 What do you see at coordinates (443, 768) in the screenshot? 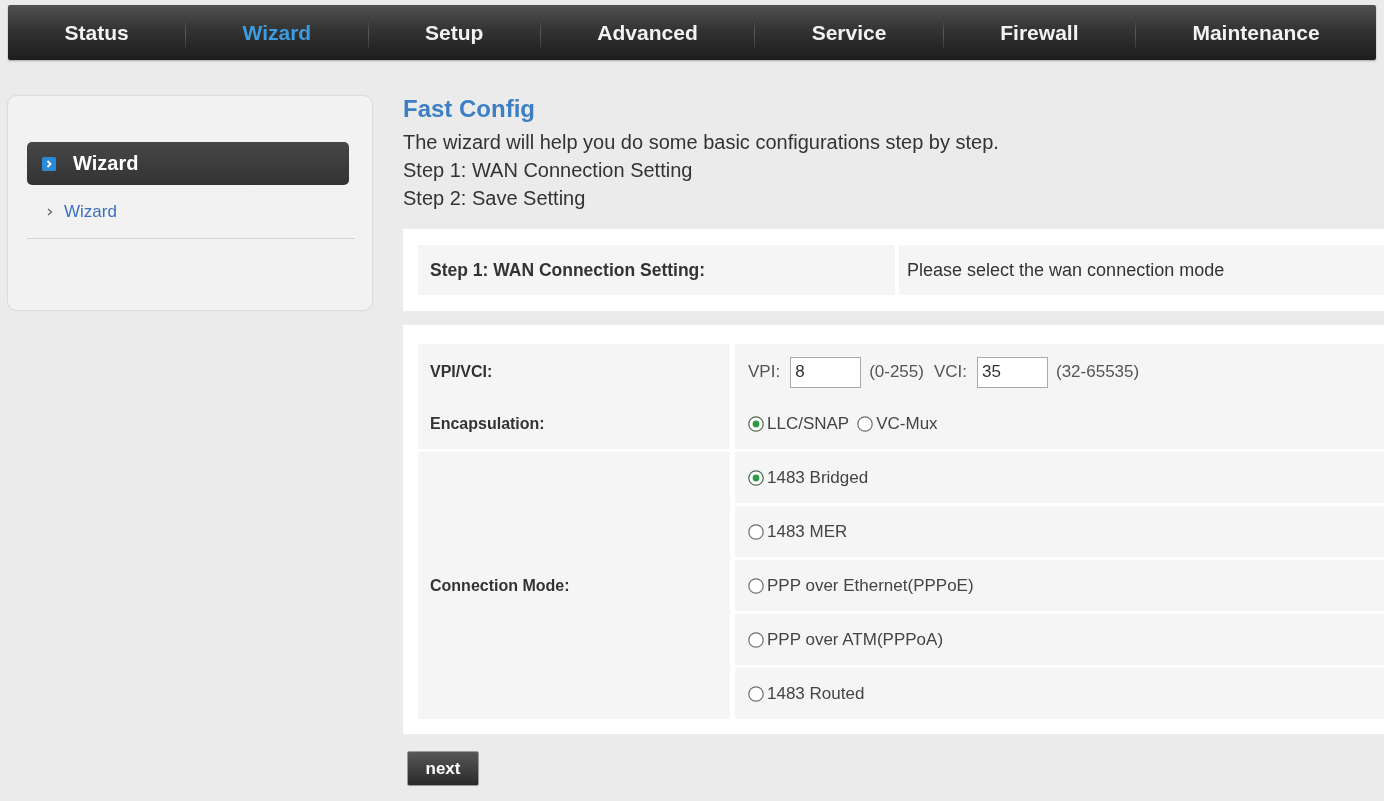
I see `next-button: next` at bounding box center [443, 768].